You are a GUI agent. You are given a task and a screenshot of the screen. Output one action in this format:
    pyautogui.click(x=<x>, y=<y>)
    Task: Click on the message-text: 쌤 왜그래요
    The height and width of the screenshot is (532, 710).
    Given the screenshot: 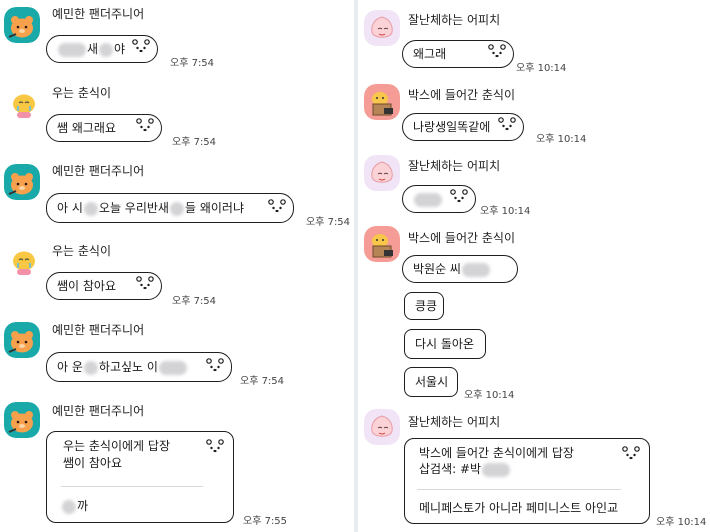 What is the action you would take?
    pyautogui.click(x=87, y=128)
    